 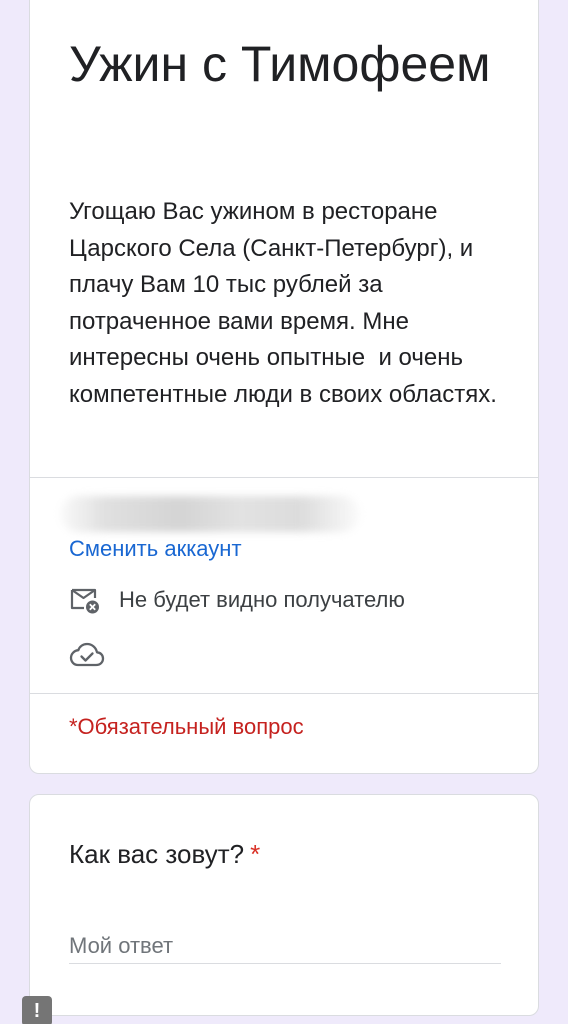 I want to click on mail-hidden-icon, so click(x=85, y=600).